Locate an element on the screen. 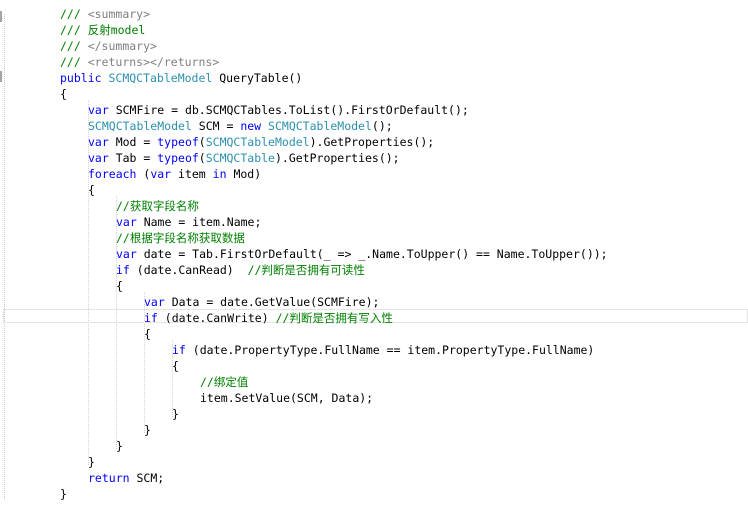  code-token-text: SCM; is located at coordinates (147, 478).